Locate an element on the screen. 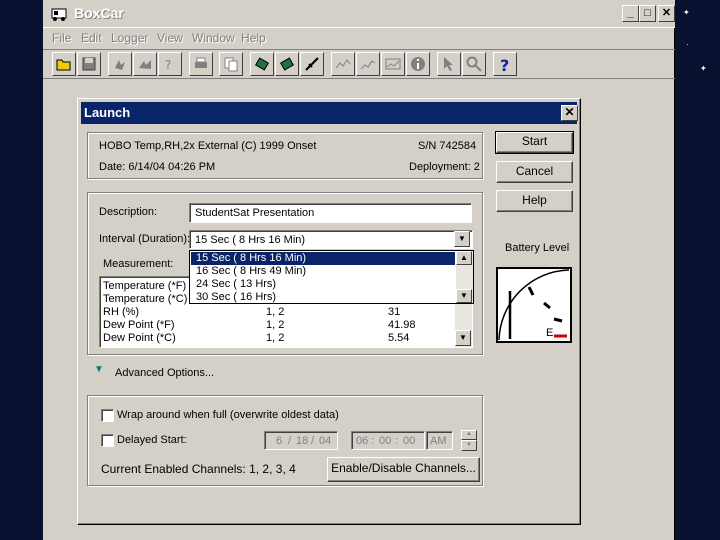 Image resolution: width=720 pixels, height=540 pixels. print-button is located at coordinates (201, 64).